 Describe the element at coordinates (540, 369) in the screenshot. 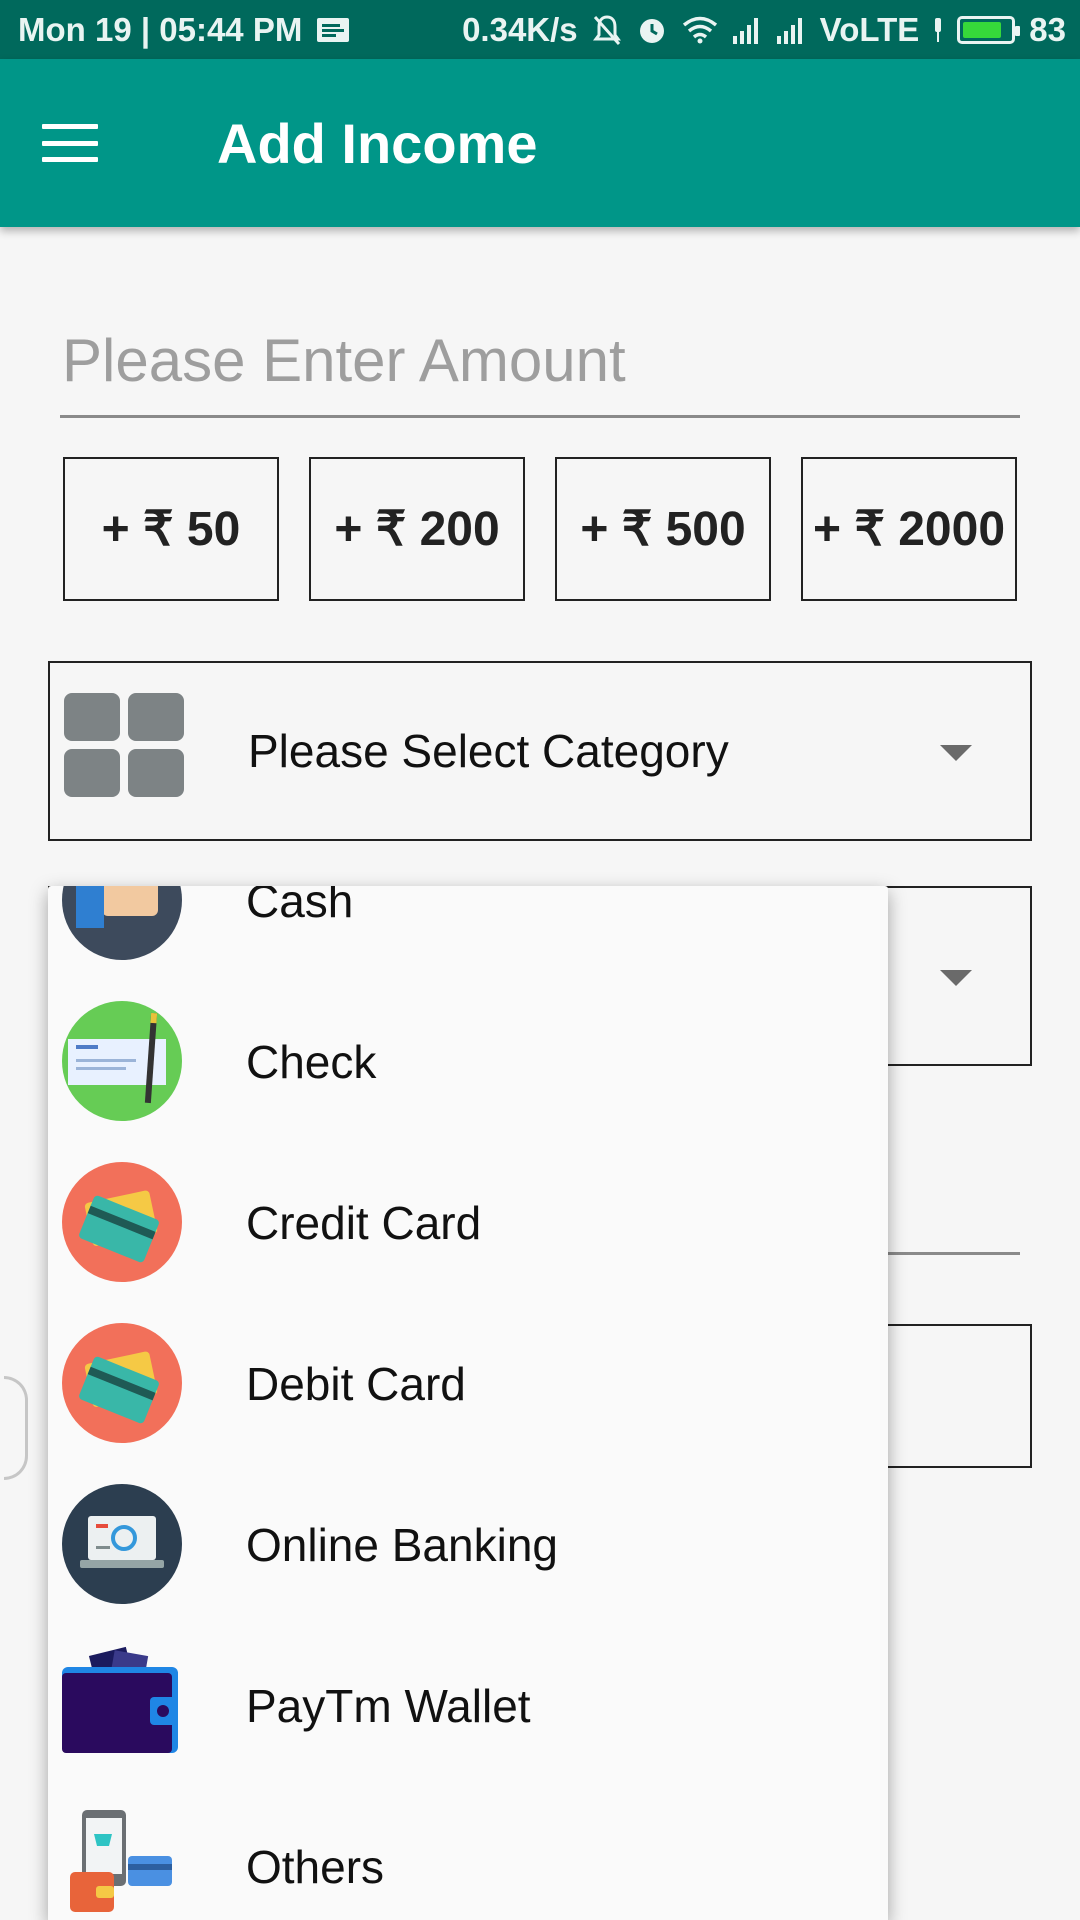

I see `amount-input` at that location.